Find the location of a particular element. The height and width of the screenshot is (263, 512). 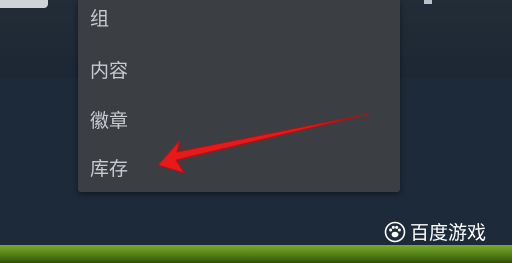

header-logo-fragment is located at coordinates (24, 4).